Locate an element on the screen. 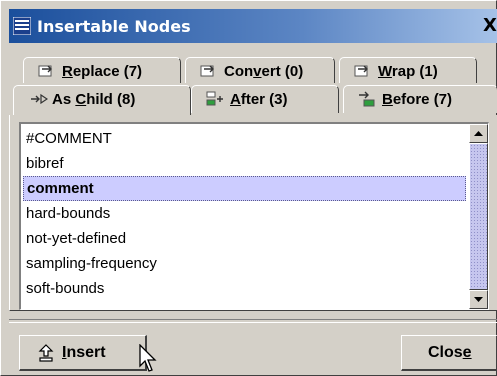  window-title: Insertable Nodes is located at coordinates (114, 26).